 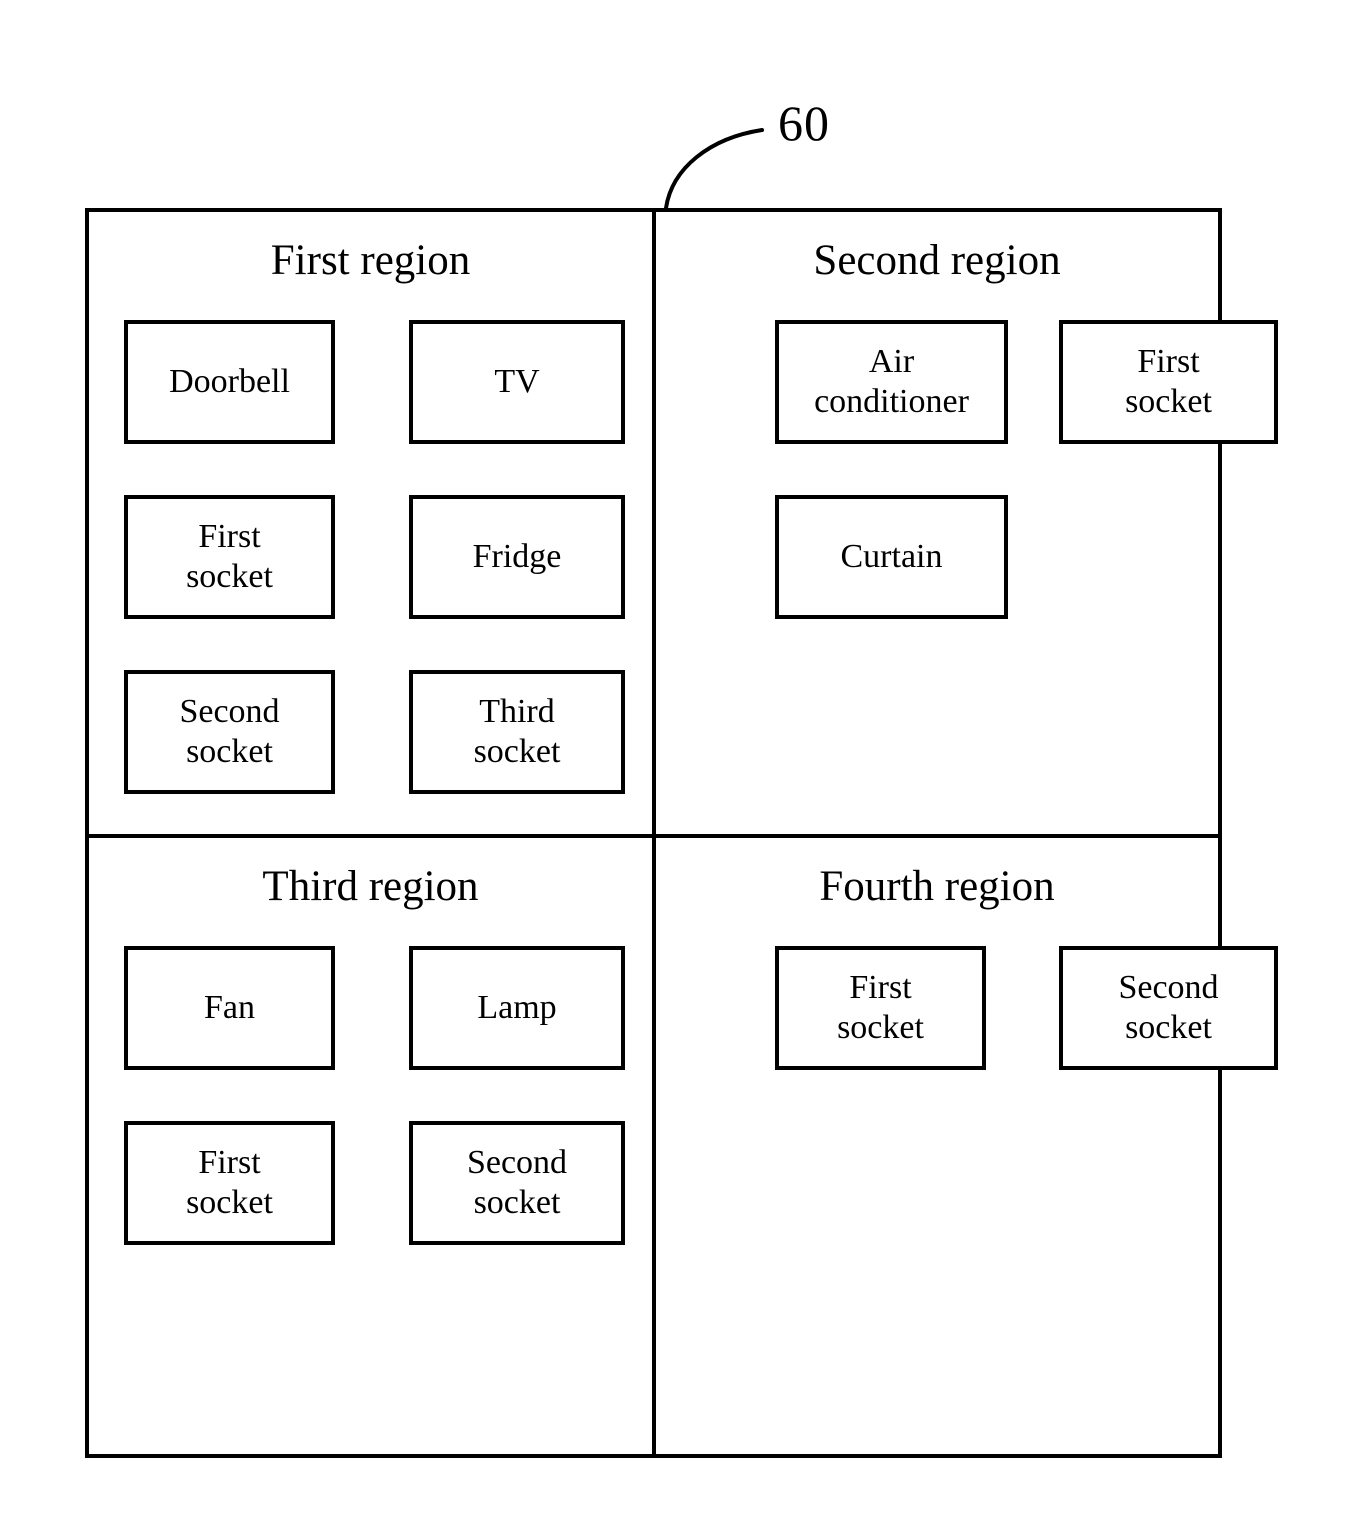 I want to click on region-third-title: Third region, so click(x=370, y=886).